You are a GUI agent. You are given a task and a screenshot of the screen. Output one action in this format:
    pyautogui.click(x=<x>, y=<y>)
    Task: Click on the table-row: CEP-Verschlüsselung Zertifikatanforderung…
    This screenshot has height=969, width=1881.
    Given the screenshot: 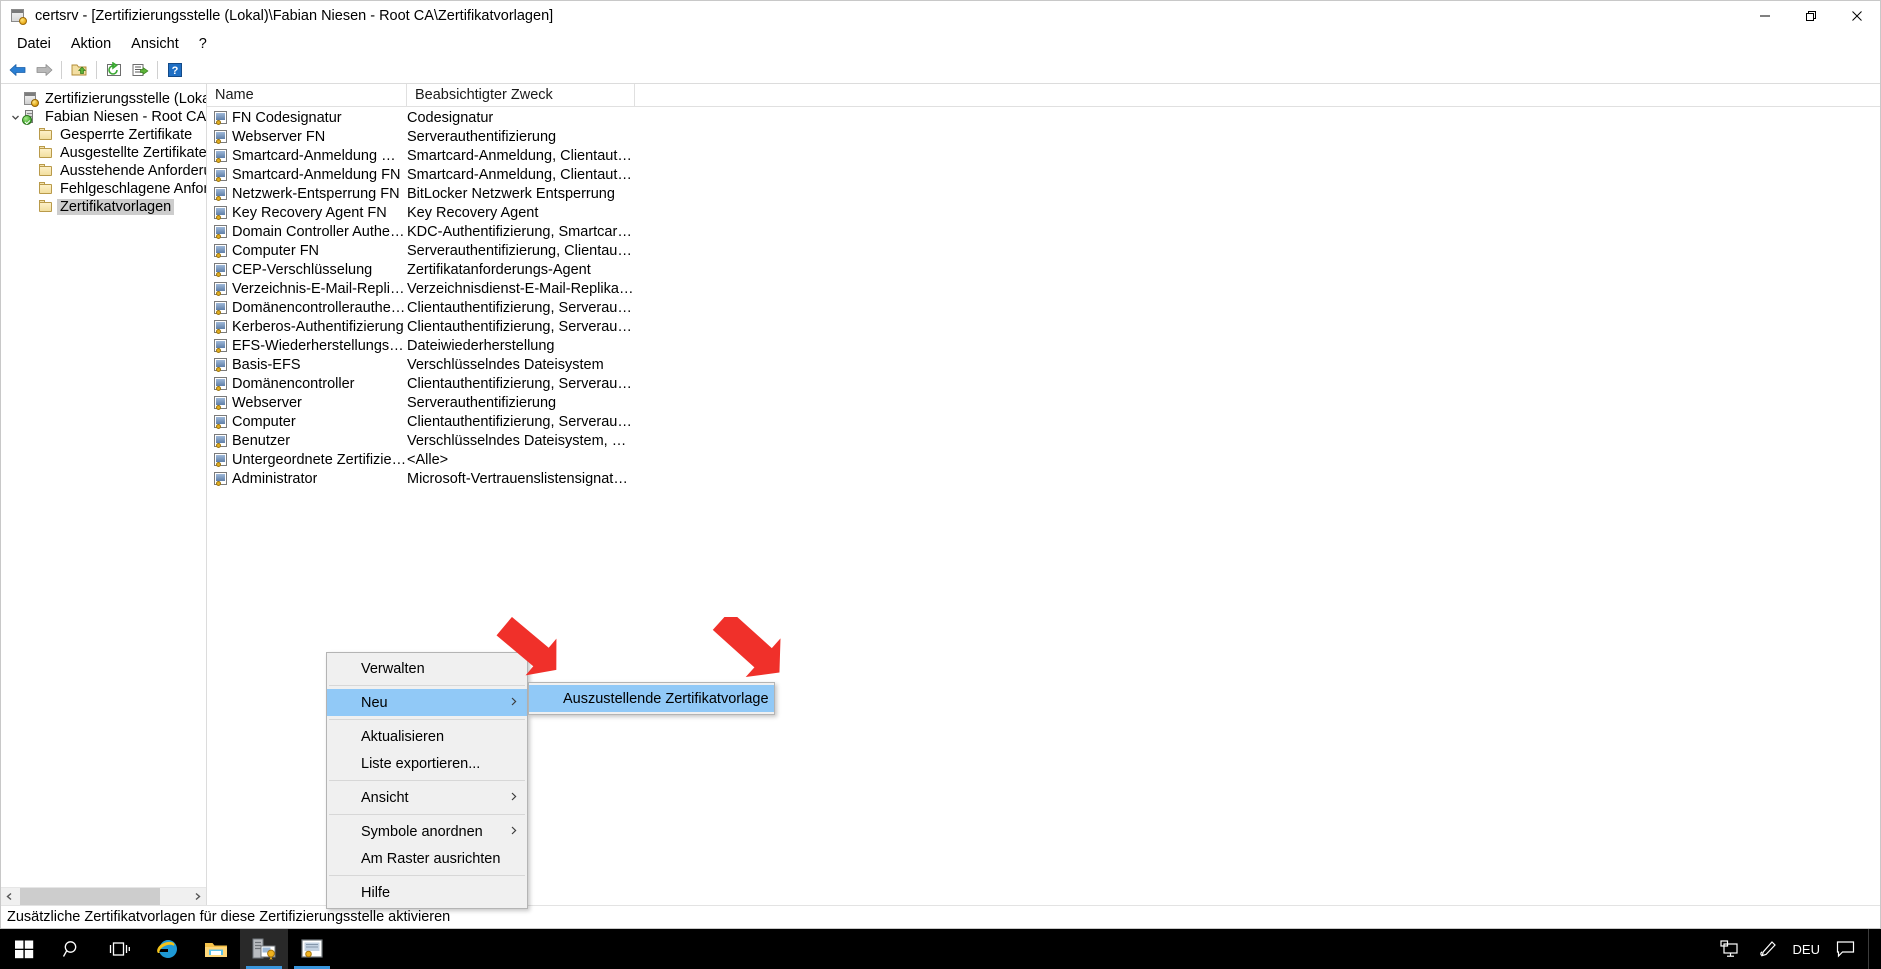 What is the action you would take?
    pyautogui.click(x=1043, y=269)
    